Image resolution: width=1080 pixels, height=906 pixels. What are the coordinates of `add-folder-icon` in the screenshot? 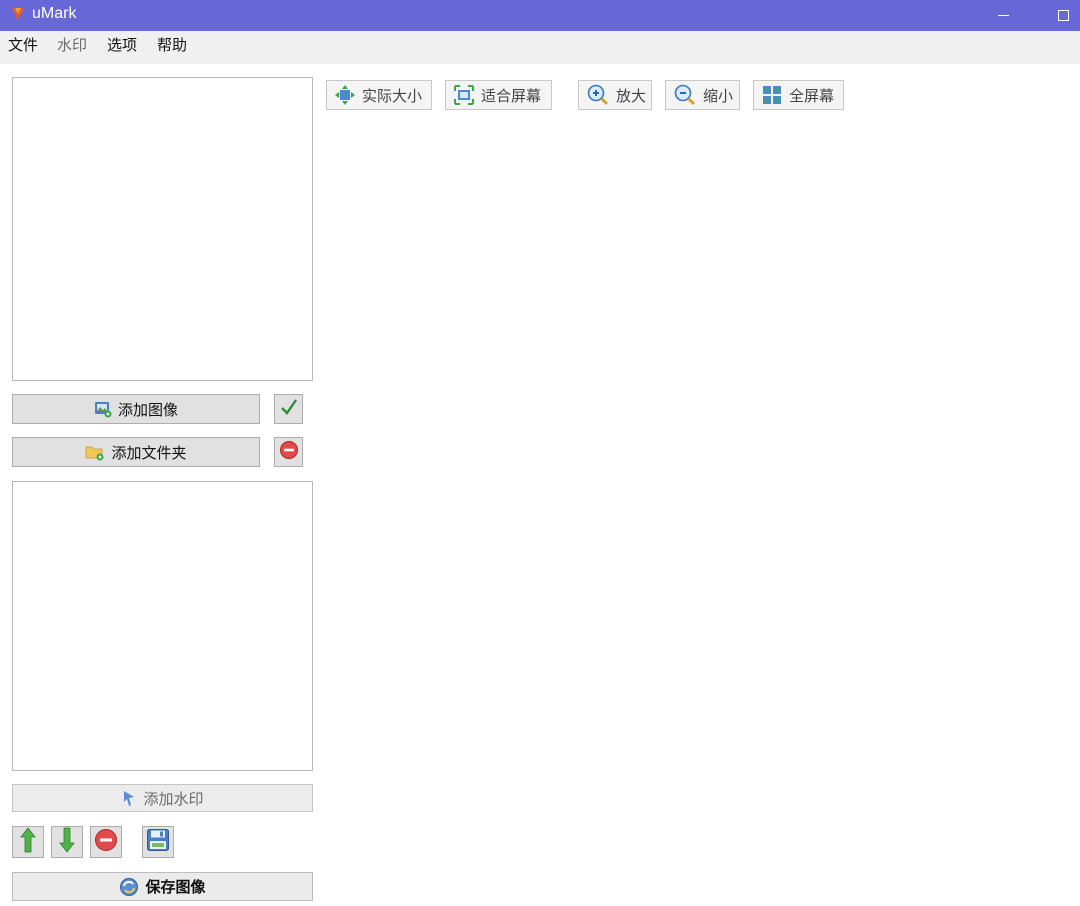 It's located at (95, 452).